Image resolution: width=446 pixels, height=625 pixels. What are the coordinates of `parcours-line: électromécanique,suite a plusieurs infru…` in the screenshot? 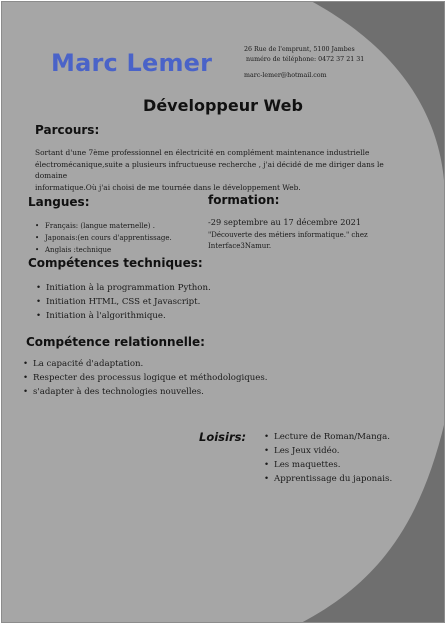 It's located at (209, 170).